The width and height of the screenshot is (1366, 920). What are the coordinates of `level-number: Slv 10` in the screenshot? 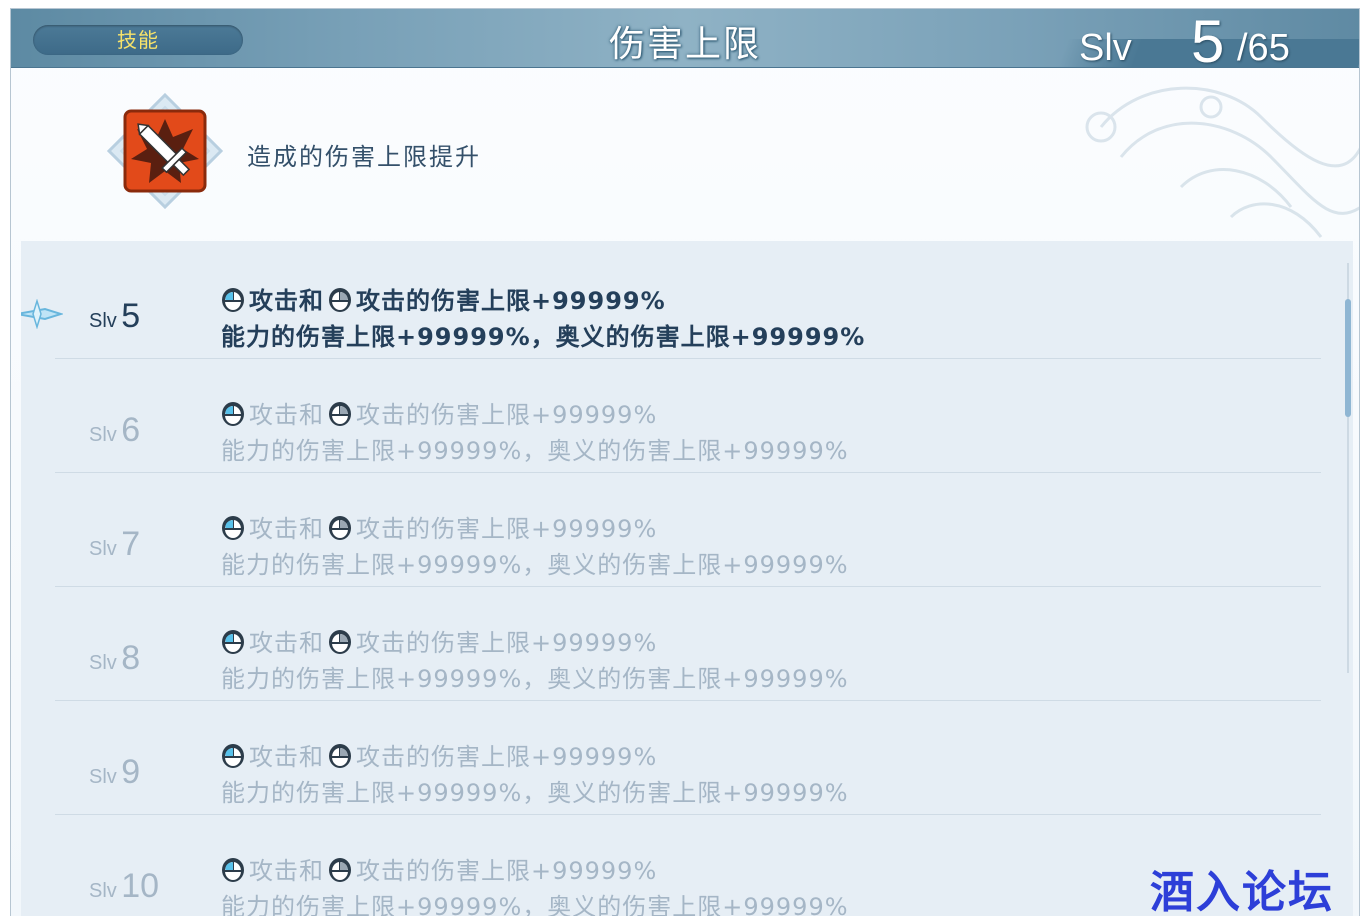 It's located at (124, 886).